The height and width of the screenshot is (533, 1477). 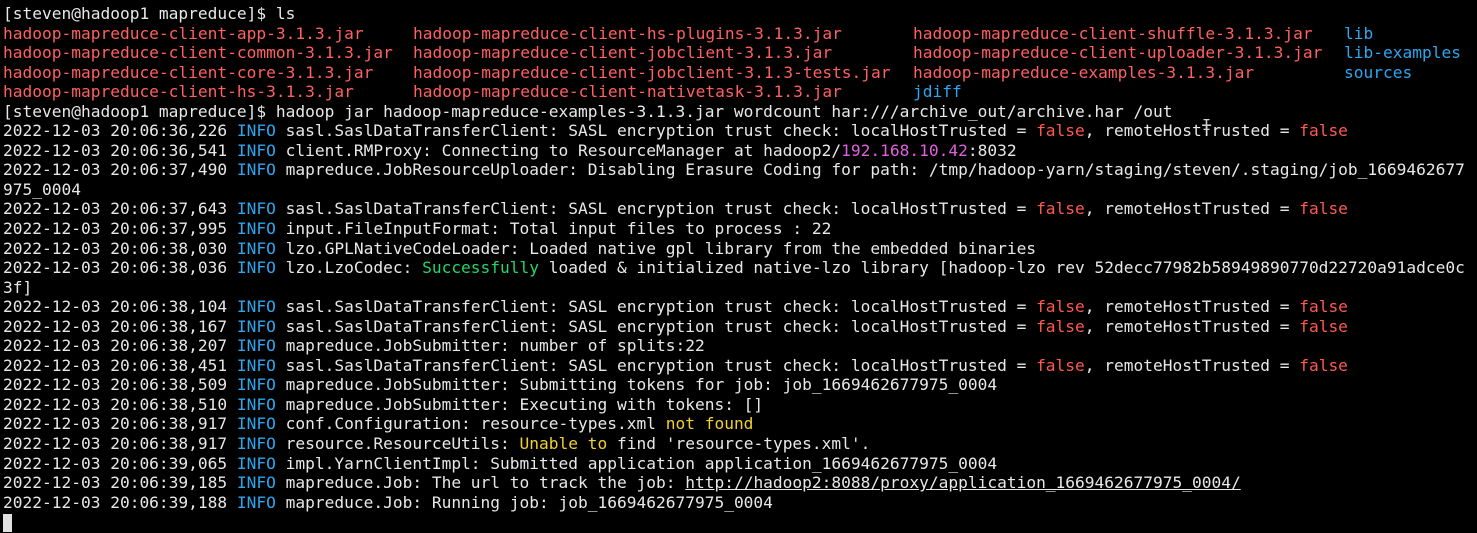 I want to click on ls-file: hadoop-mapreduce-client-core-3.1.3.jar, so click(x=188, y=72).